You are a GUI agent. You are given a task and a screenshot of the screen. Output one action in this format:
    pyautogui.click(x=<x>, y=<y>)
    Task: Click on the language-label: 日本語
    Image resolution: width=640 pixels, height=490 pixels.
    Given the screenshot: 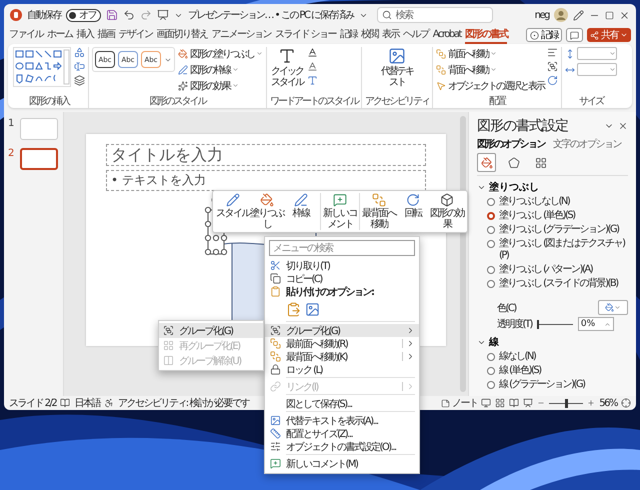 What is the action you would take?
    pyautogui.click(x=87, y=403)
    